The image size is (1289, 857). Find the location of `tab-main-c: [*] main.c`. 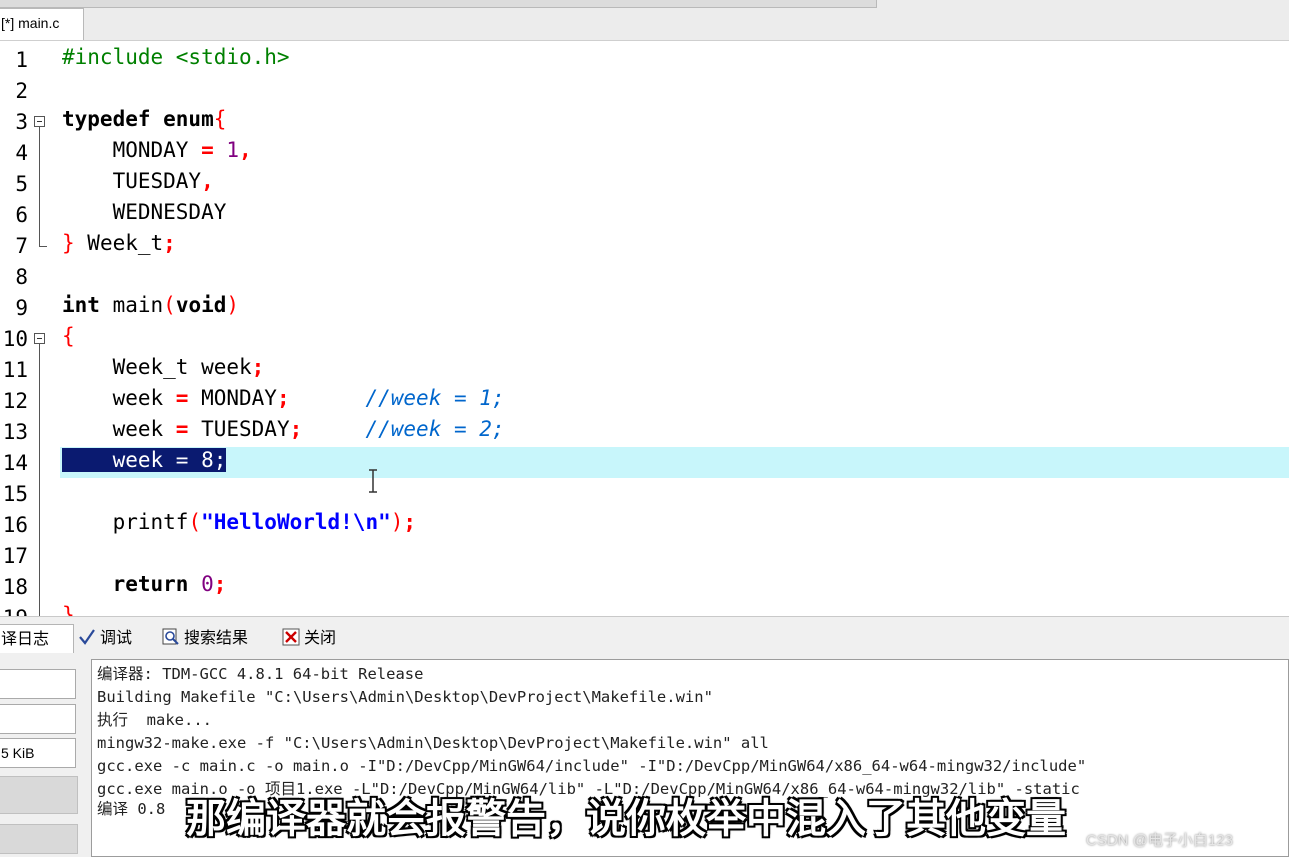

tab-main-c: [*] main.c is located at coordinates (42, 24).